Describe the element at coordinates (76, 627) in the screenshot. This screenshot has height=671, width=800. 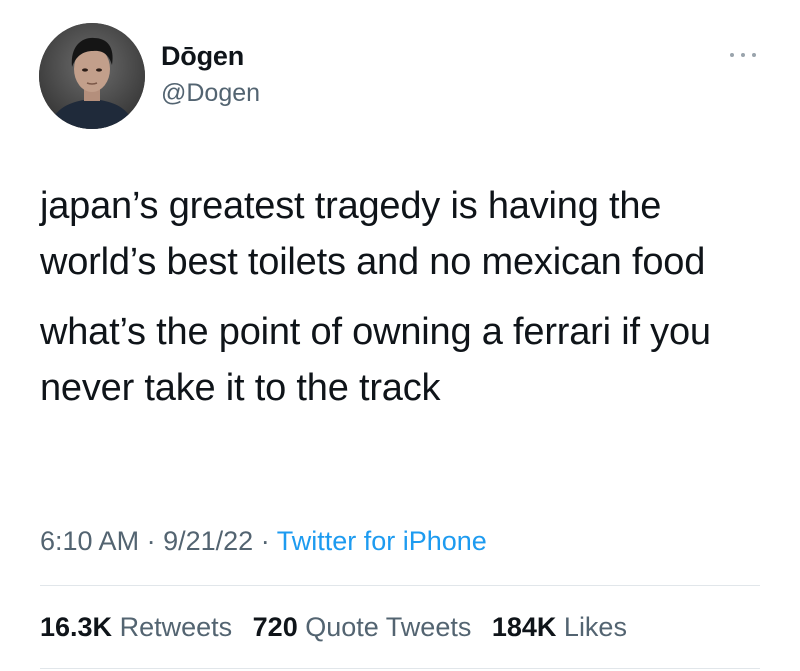
I see `retweets-count: 16.3K` at that location.